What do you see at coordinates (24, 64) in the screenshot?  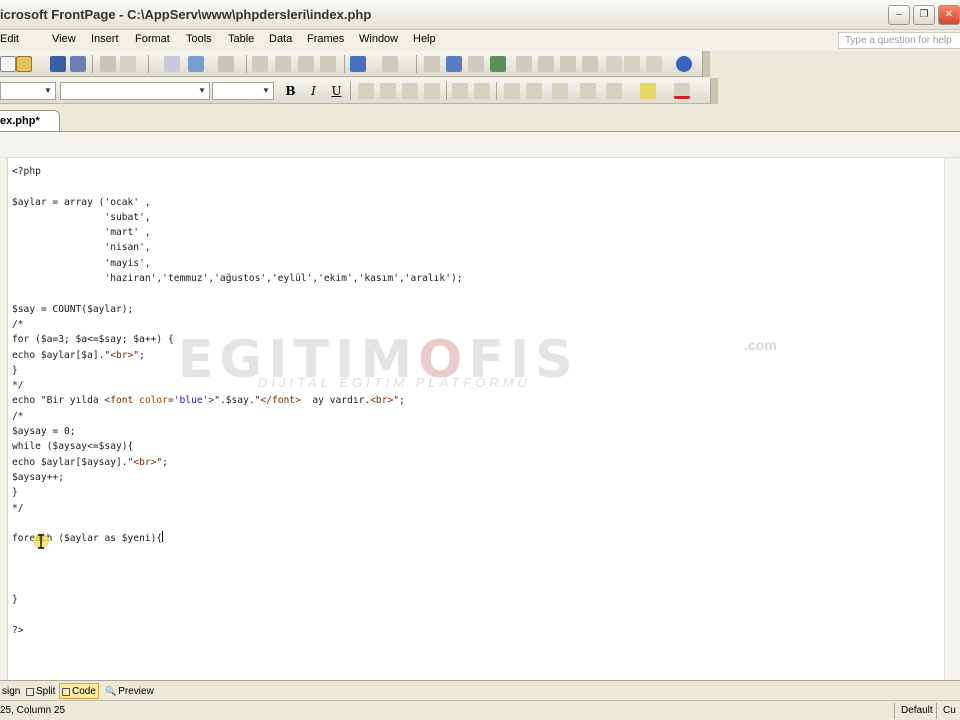 I see `open-folder-icon` at bounding box center [24, 64].